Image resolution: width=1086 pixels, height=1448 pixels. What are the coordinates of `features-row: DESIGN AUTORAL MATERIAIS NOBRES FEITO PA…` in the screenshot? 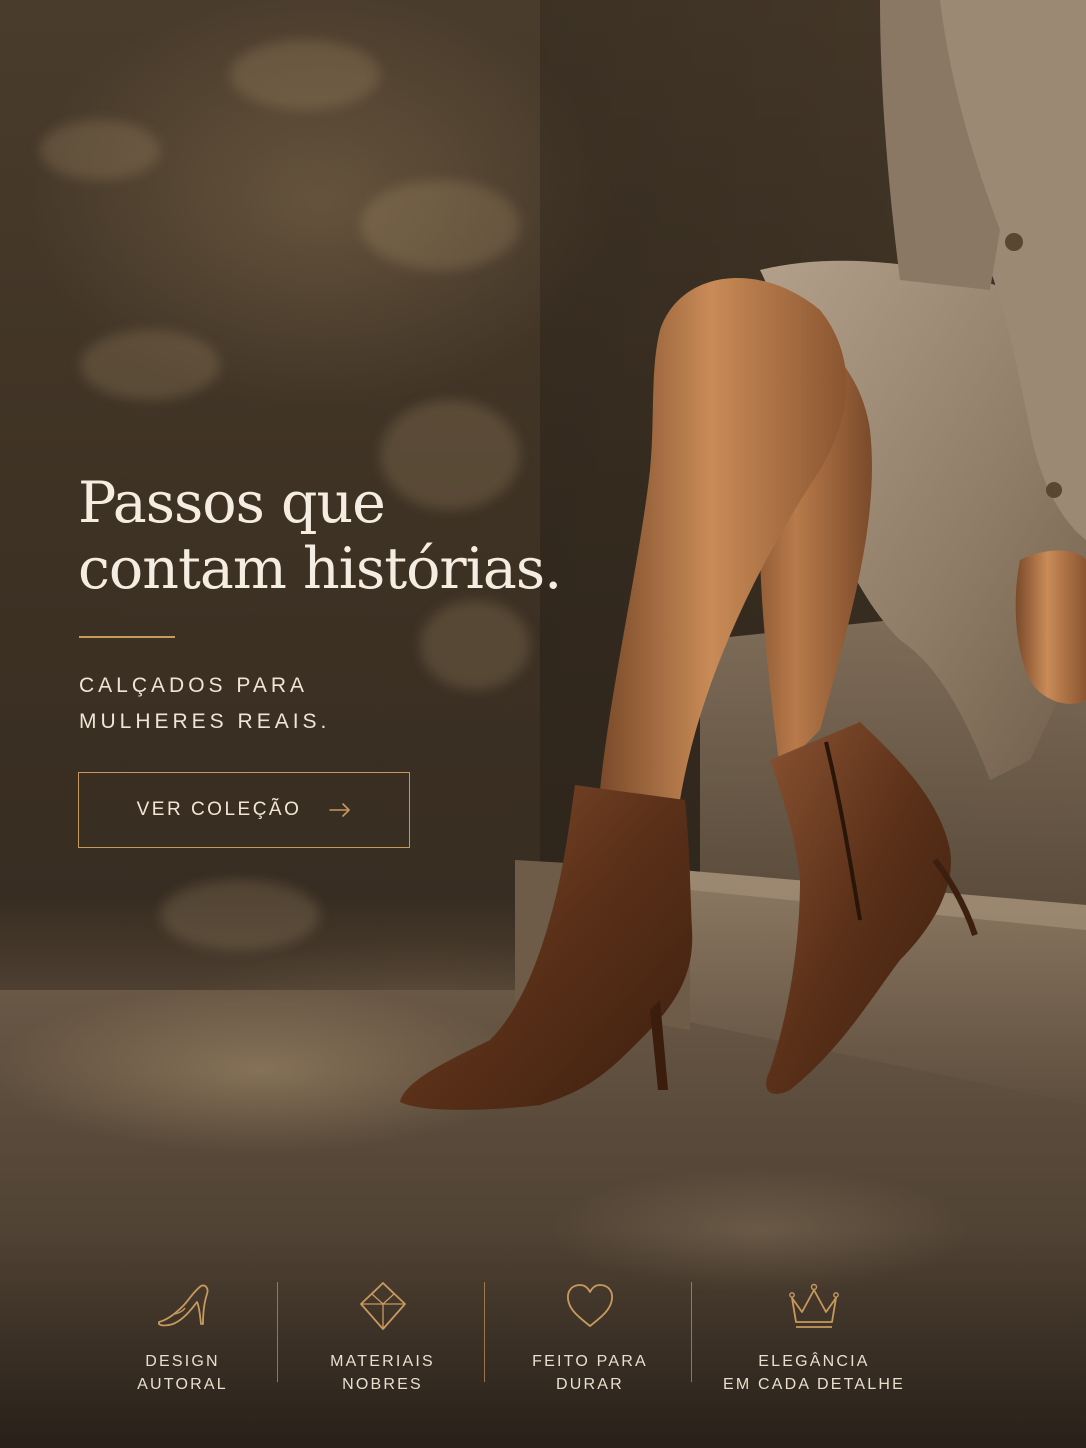 It's located at (560, 1331).